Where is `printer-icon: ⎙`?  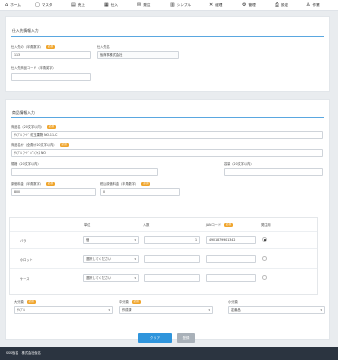 printer-icon: ⎙ is located at coordinates (277, 4).